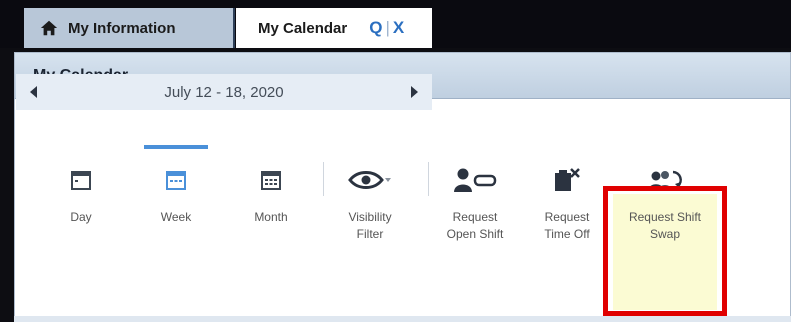 The image size is (791, 322). Describe the element at coordinates (398, 28) in the screenshot. I see `close-icon: X` at that location.